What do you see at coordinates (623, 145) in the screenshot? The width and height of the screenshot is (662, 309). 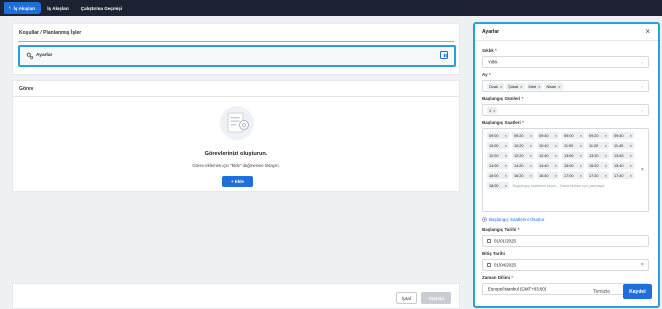 I see `time-chip: 11:40 ×` at bounding box center [623, 145].